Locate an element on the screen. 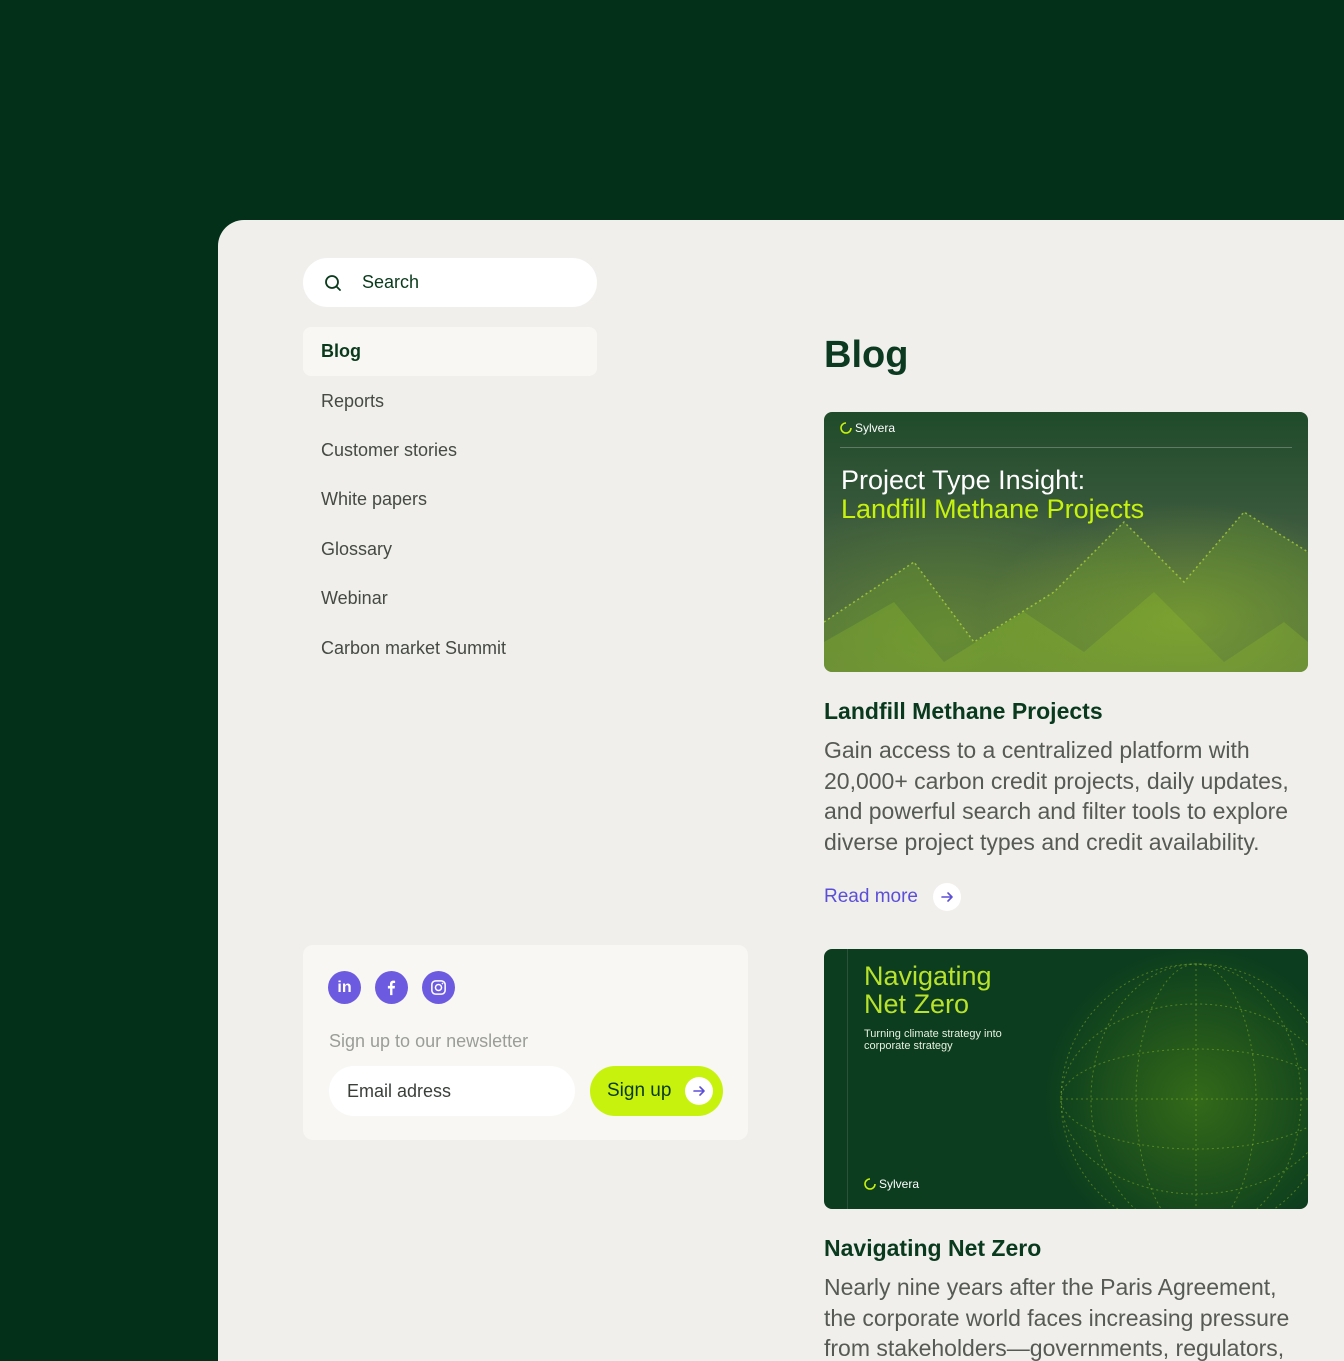 This screenshot has width=1344, height=1361. facebook-glyph is located at coordinates (391, 988).